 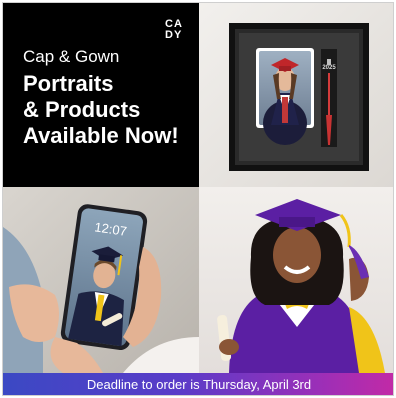 I want to click on headline: Portraits & Products Available Now!, so click(x=110, y=110).